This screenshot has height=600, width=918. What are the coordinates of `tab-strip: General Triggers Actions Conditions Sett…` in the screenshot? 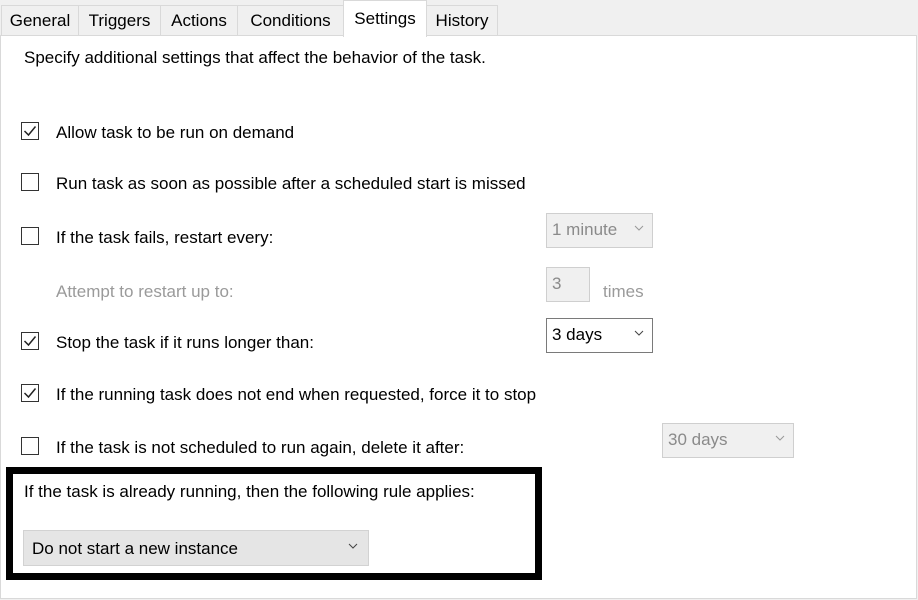 It's located at (459, 18).